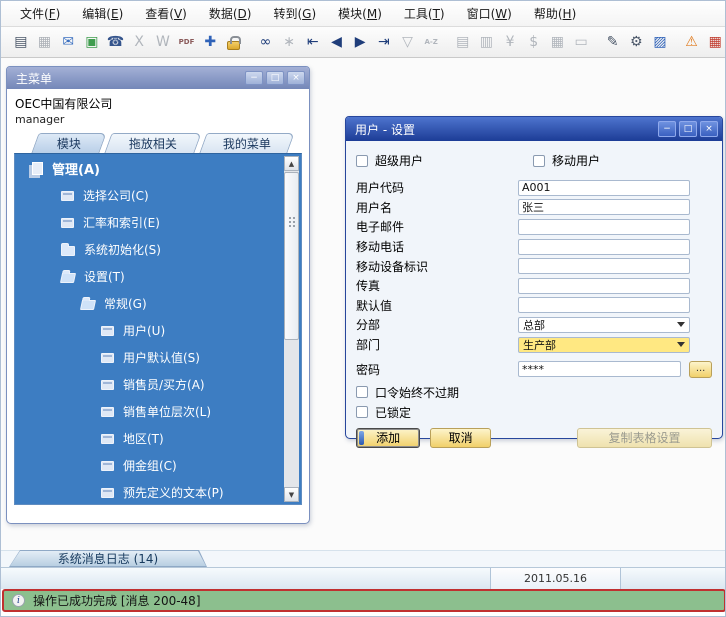  I want to click on tree-header-administration: 管理(A), so click(158, 168).